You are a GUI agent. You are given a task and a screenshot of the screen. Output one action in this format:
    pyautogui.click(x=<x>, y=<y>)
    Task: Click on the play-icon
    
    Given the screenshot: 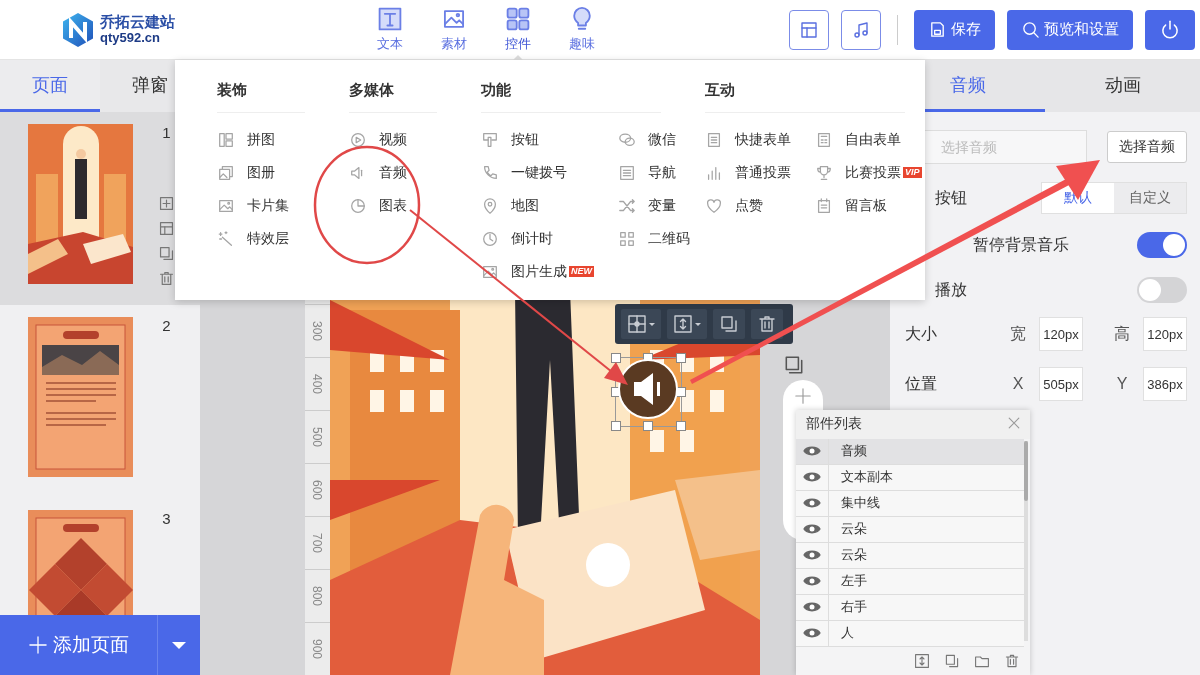 What is the action you would take?
    pyautogui.click(x=358, y=139)
    